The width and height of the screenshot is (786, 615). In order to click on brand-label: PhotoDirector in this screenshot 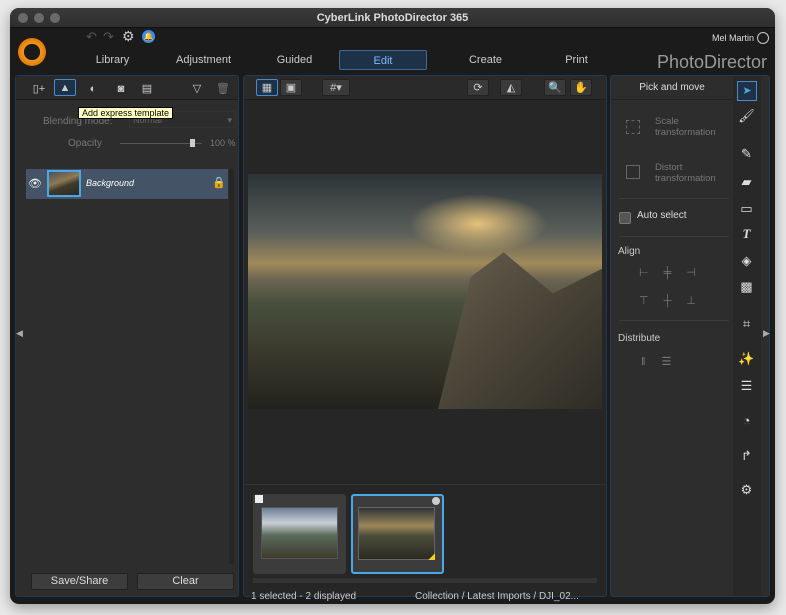, I will do `click(711, 62)`.